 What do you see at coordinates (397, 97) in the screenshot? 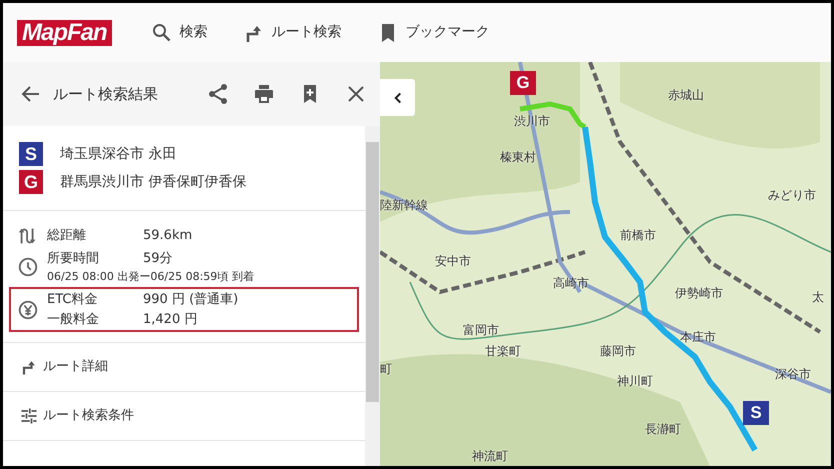
I see `collapse-button` at bounding box center [397, 97].